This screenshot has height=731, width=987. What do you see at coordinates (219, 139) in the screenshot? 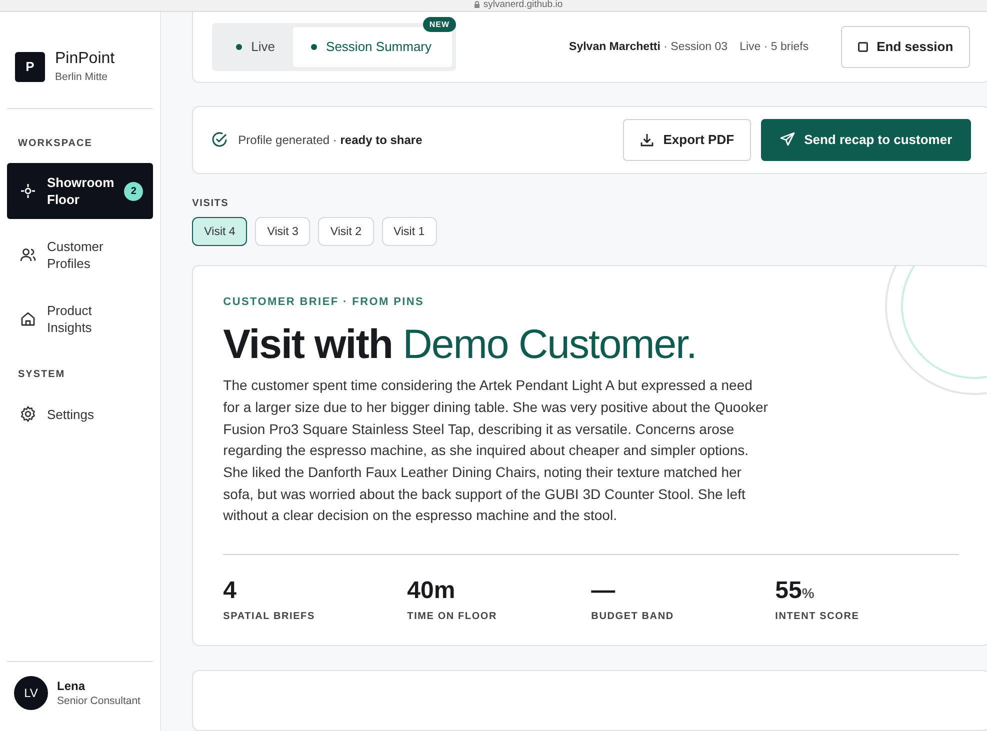
I see `check-circle-icon` at bounding box center [219, 139].